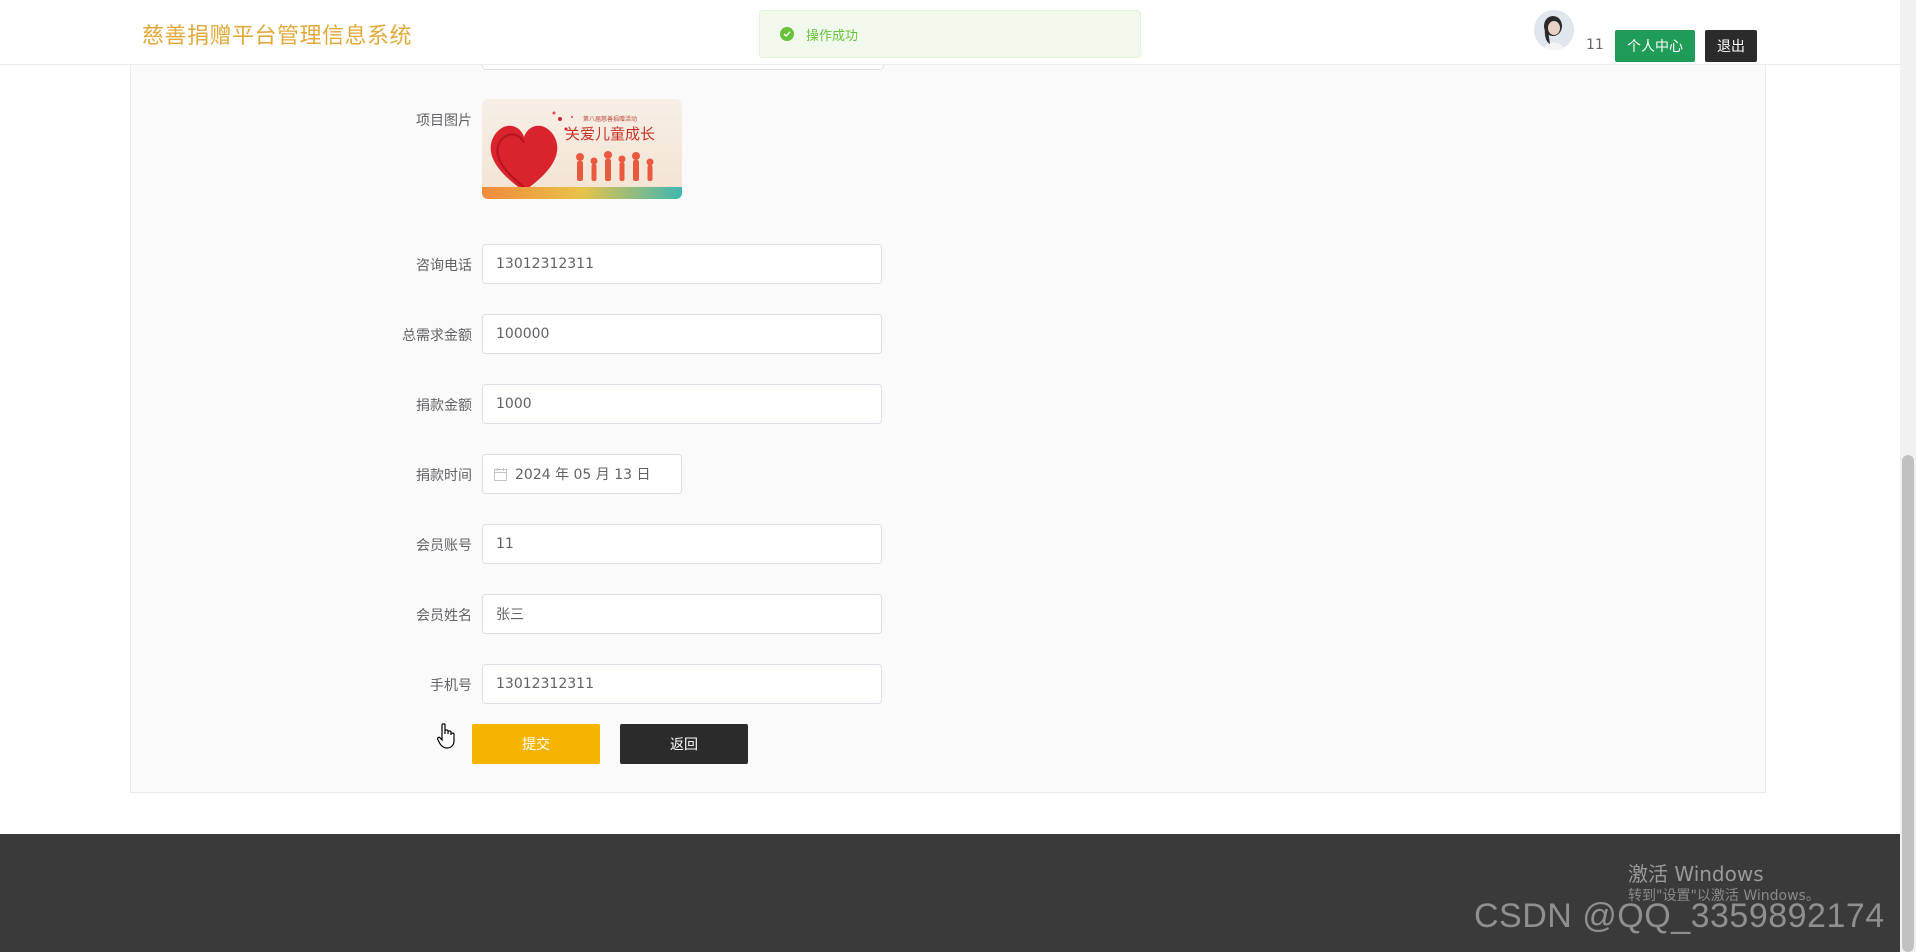 Image resolution: width=1916 pixels, height=952 pixels. What do you see at coordinates (444, 406) in the screenshot?
I see `donation-amount-label: 捐款金额` at bounding box center [444, 406].